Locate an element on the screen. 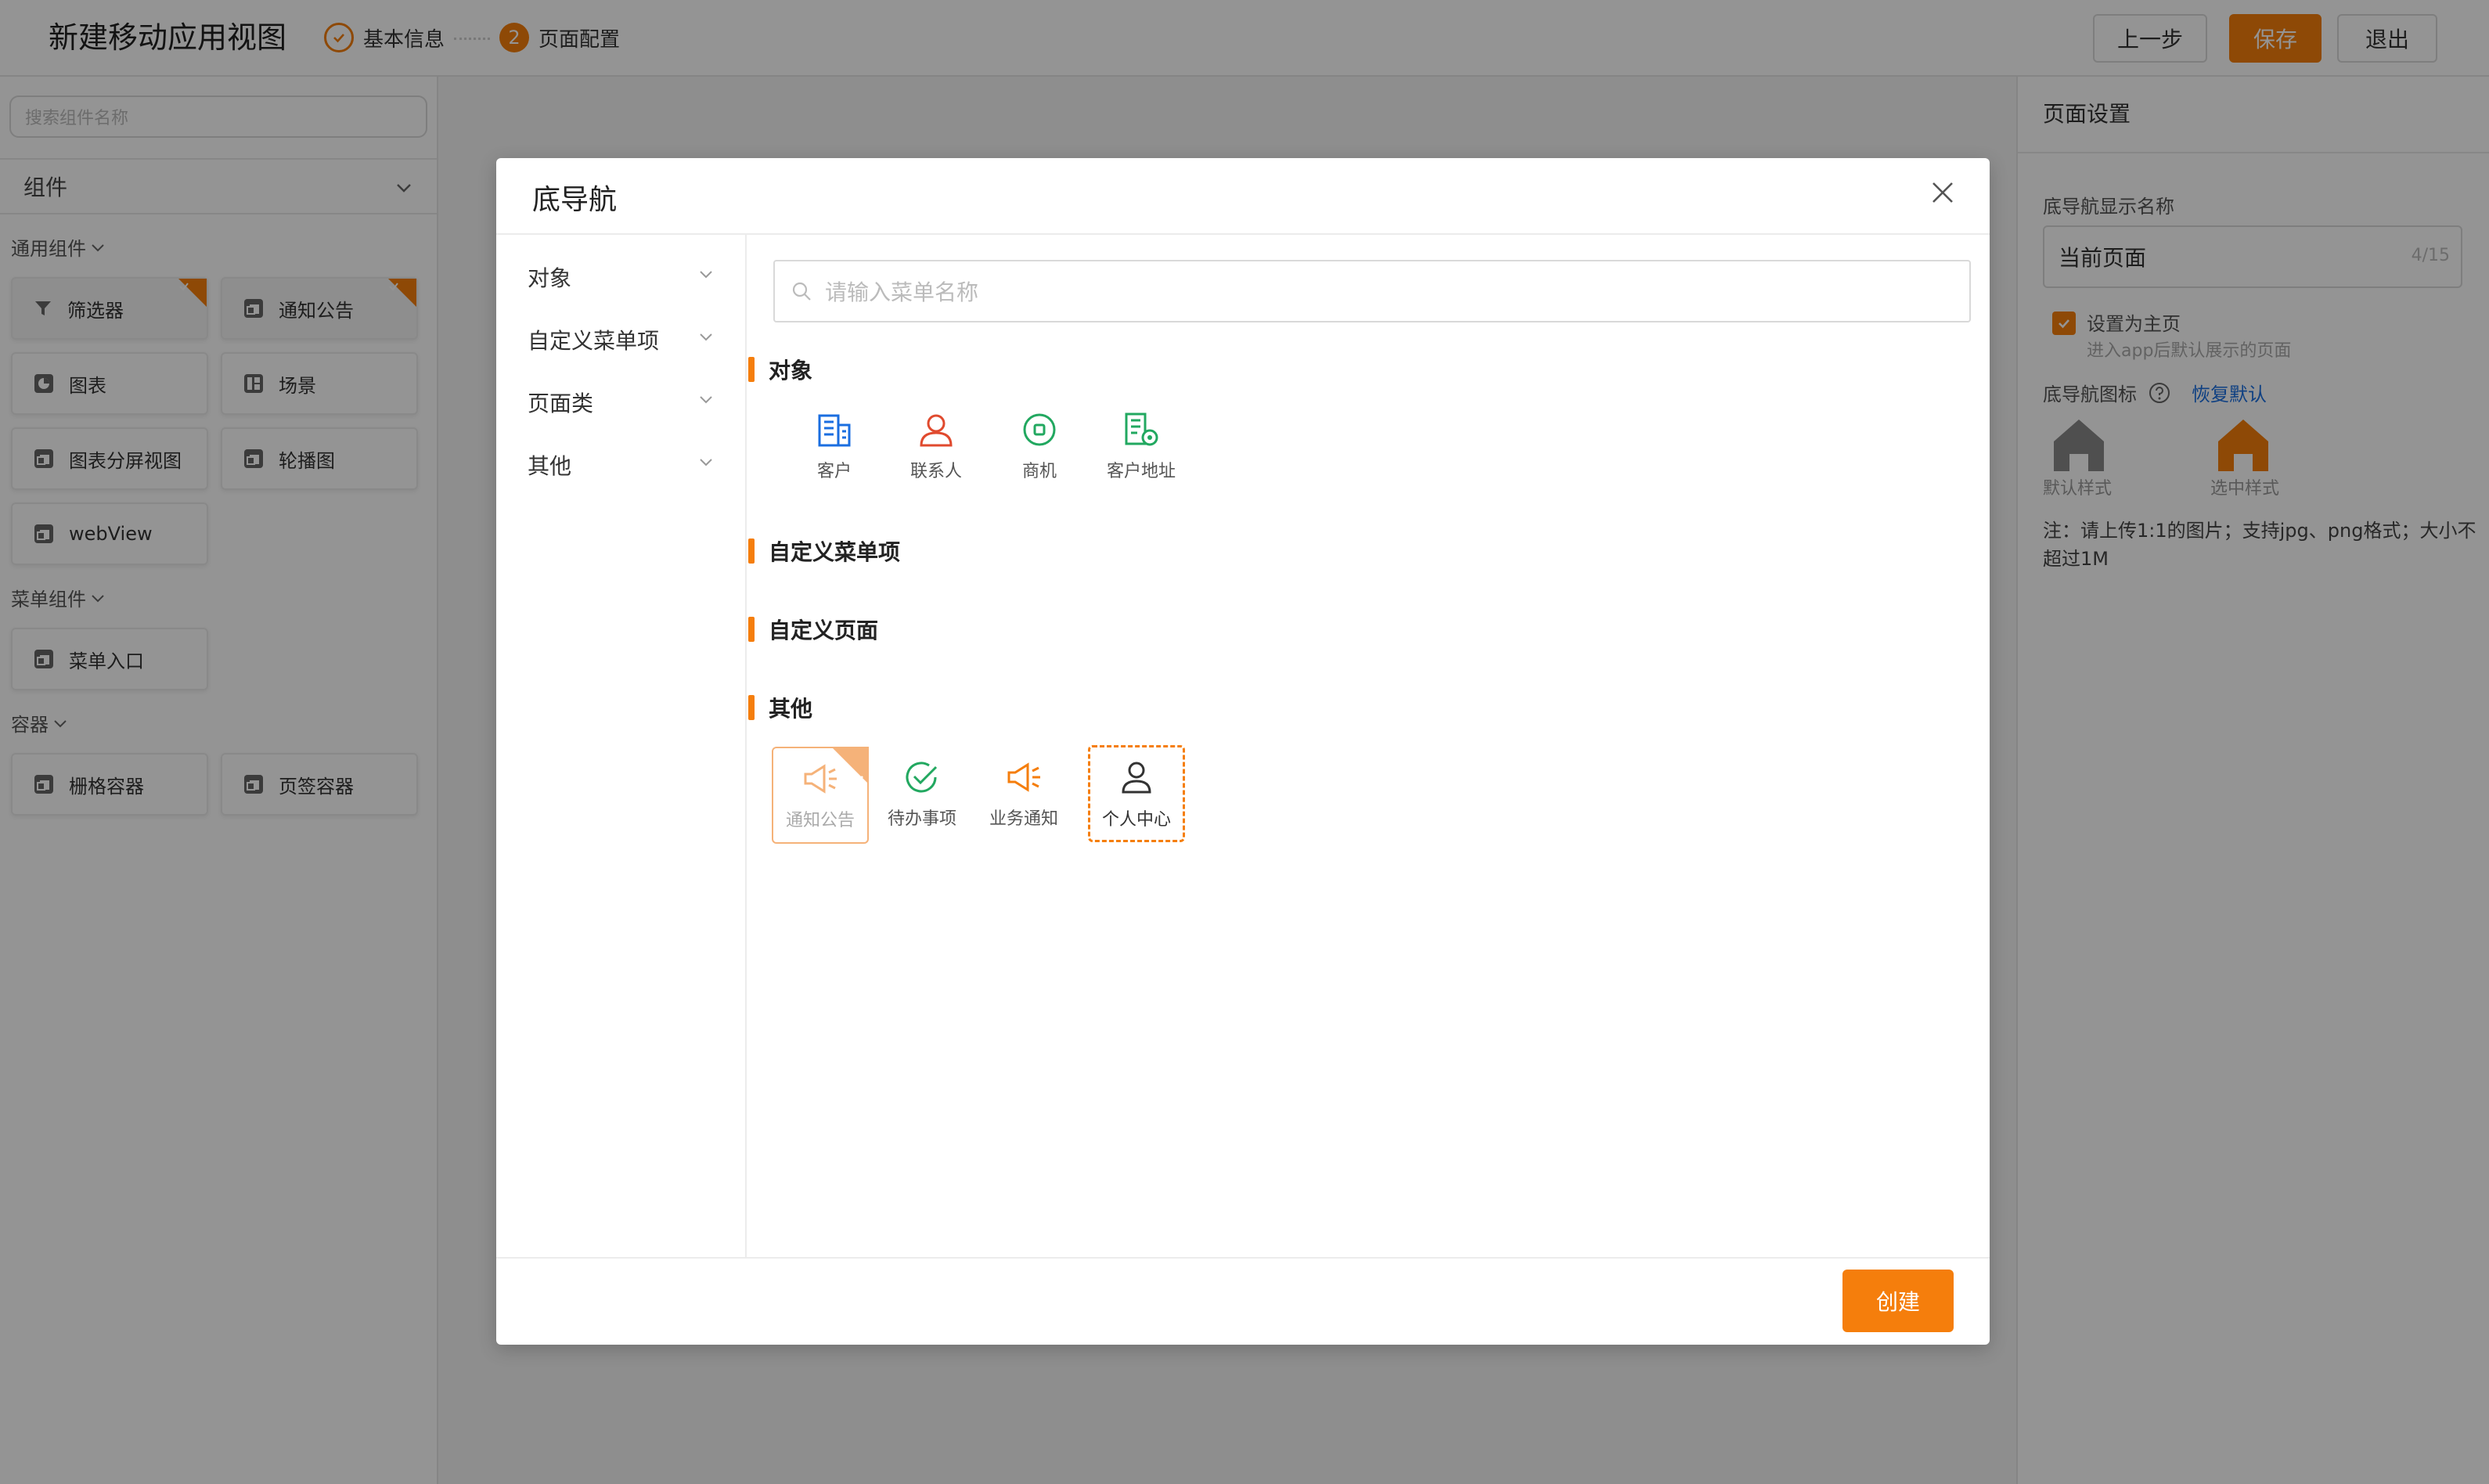 This screenshot has width=2489, height=1484. section-title-other: 其他 is located at coordinates (780, 707).